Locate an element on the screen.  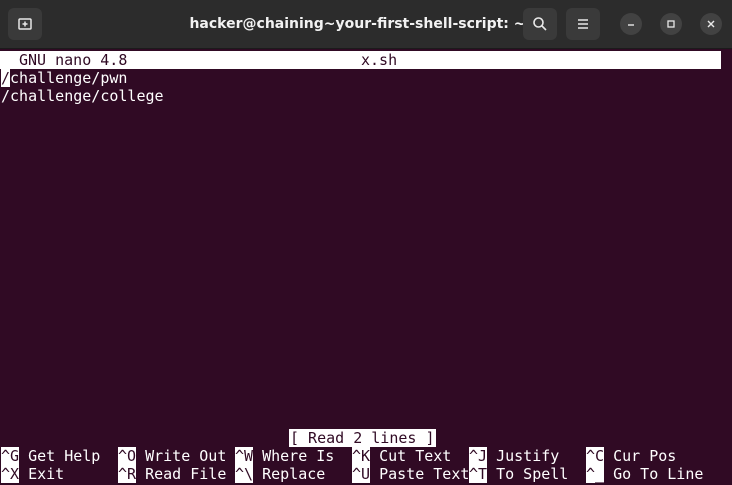
nano-header-bar: GNU nano 4.8 x.sh is located at coordinates (360, 60).